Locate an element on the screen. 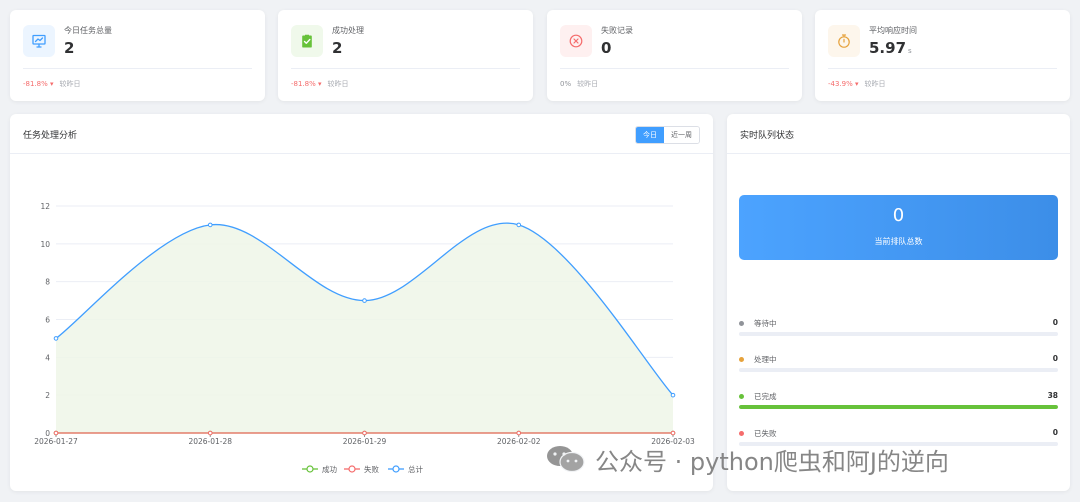 This screenshot has height=502, width=1080. queue-row-label: 已完成 is located at coordinates (765, 396).